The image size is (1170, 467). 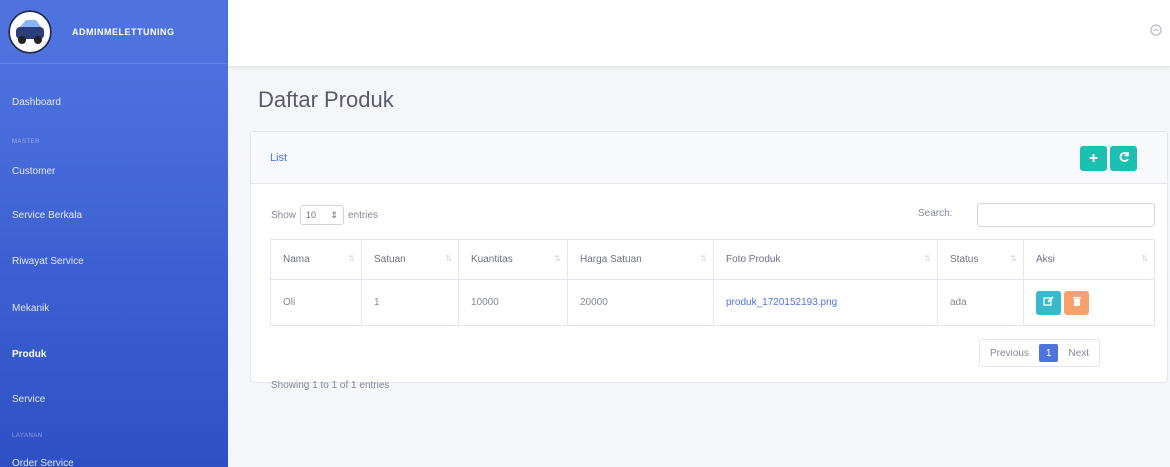 What do you see at coordinates (1066, 215) in the screenshot?
I see `search-input` at bounding box center [1066, 215].